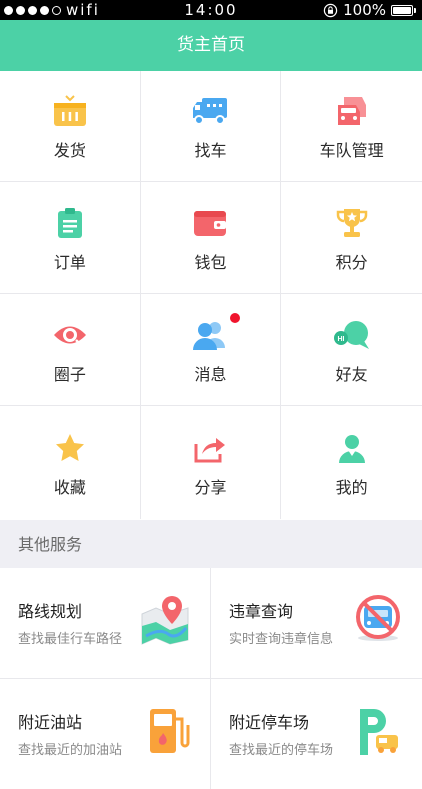  Describe the element at coordinates (352, 111) in the screenshot. I see `fleet-cars-icon` at that location.